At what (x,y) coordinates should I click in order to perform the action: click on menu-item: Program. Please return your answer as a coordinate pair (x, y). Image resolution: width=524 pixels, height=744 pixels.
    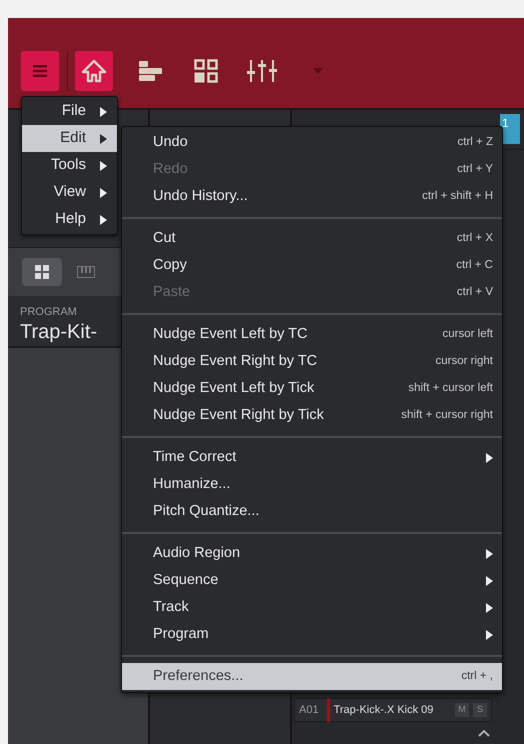
    Looking at the image, I should click on (312, 634).